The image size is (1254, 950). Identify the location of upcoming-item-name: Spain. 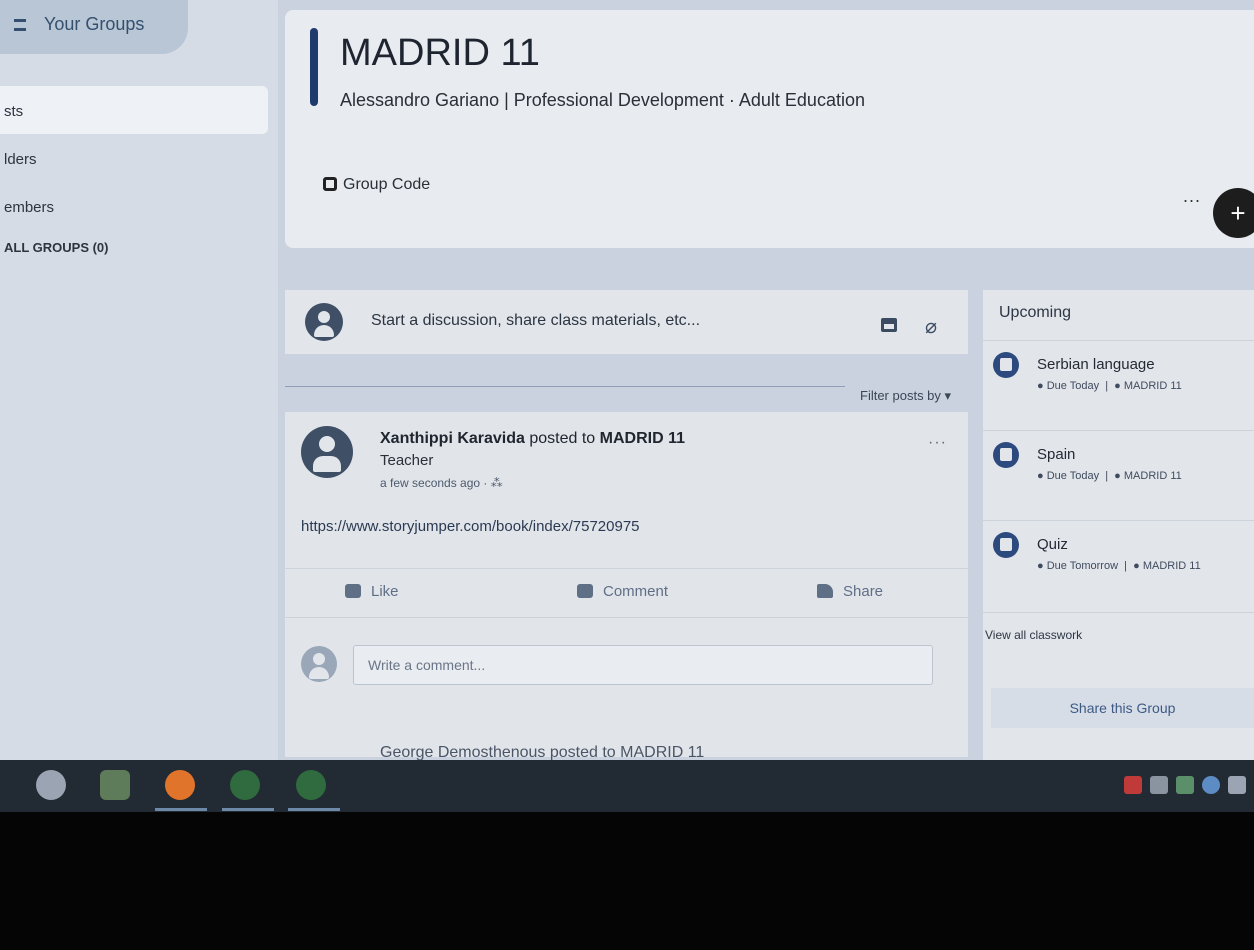
(1056, 454).